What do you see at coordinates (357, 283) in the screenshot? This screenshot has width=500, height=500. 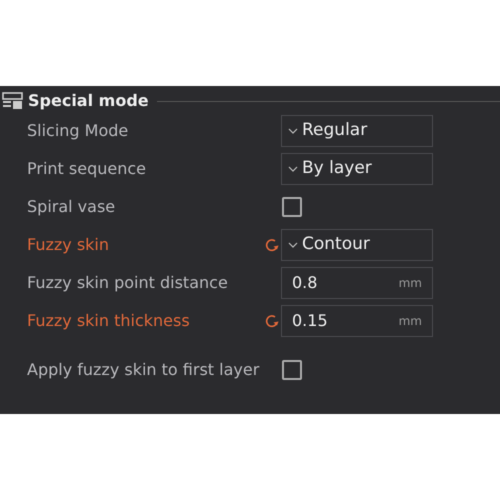 I see `number-field: 0.8 mm` at bounding box center [357, 283].